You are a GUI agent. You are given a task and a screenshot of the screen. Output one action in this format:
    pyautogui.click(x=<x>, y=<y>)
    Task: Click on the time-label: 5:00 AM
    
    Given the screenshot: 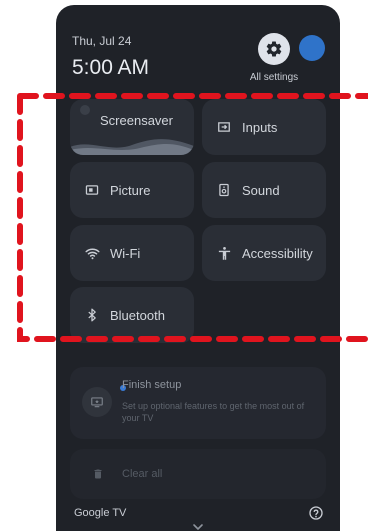 What is the action you would take?
    pyautogui.click(x=111, y=67)
    